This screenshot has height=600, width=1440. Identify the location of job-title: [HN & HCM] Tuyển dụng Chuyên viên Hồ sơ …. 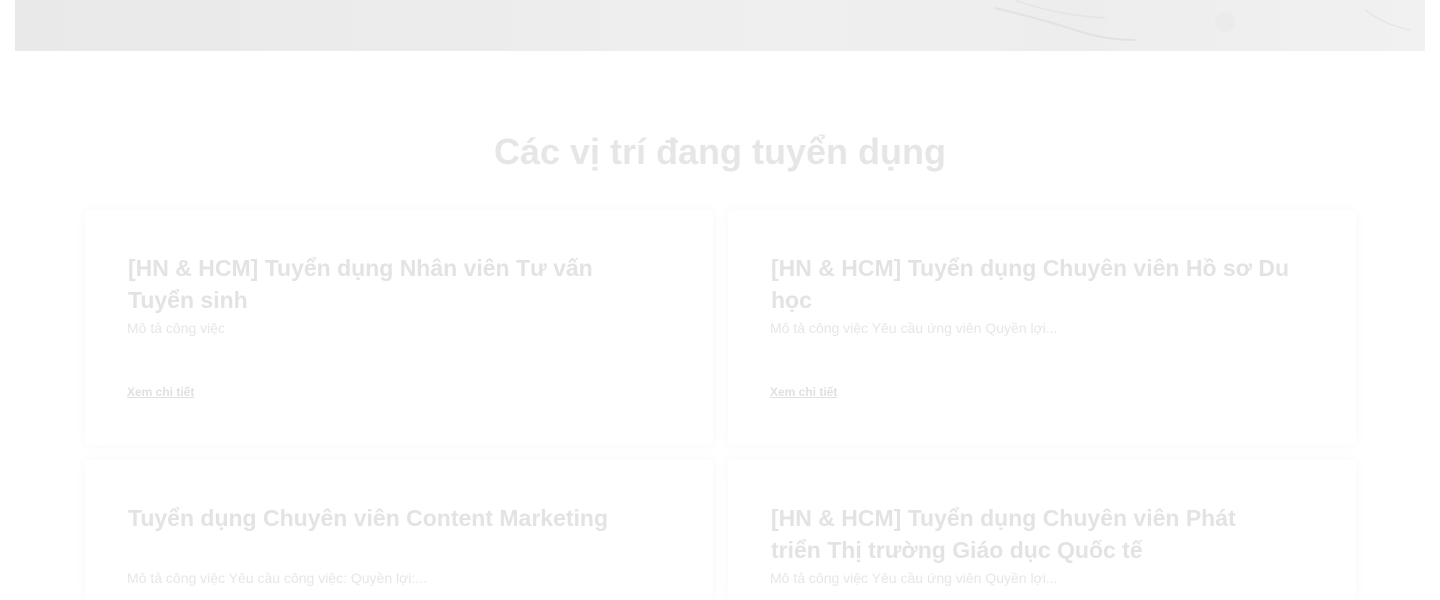
(1031, 284).